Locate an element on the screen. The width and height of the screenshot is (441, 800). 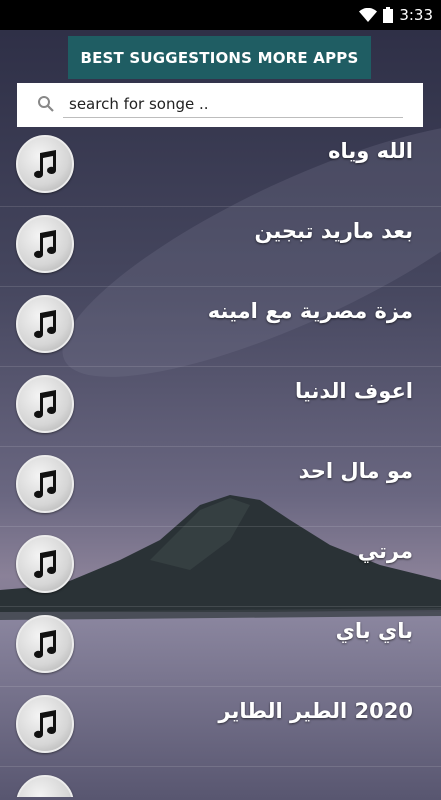
song-row: الله وياه is located at coordinates (220, 167).